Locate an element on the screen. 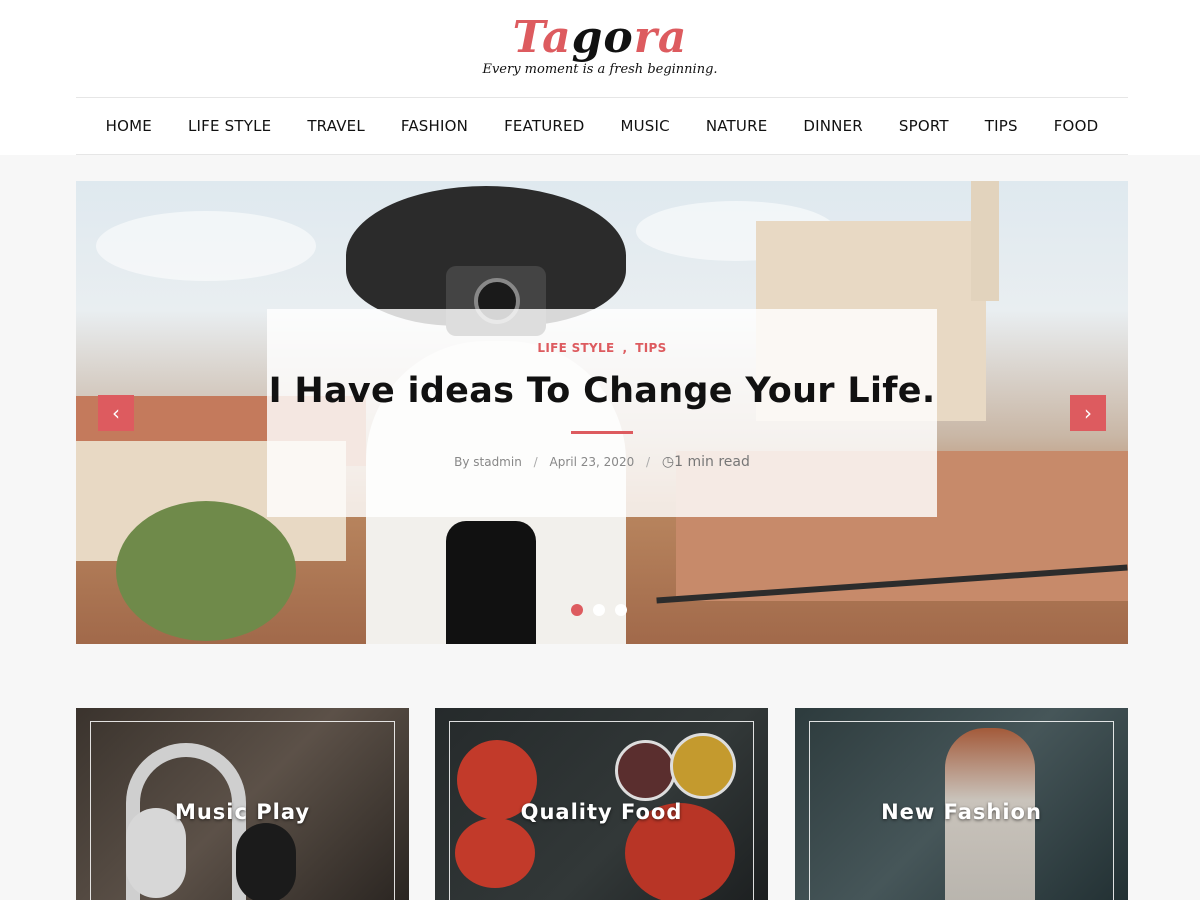 This screenshot has width=1200, height=900. logo-part-3: ra is located at coordinates (660, 37).